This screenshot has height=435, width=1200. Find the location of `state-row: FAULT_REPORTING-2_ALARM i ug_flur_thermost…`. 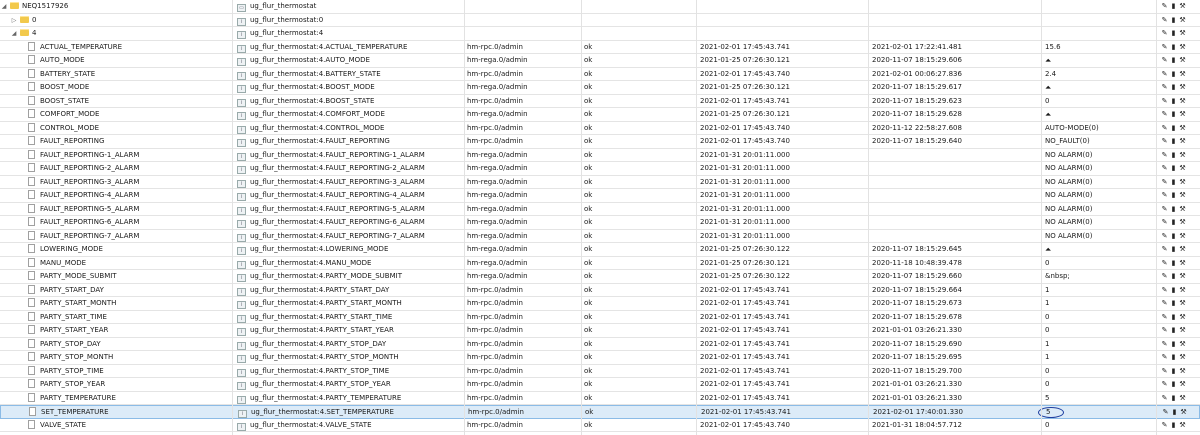

state-row: FAULT_REPORTING-2_ALARM i ug_flur_thermost… is located at coordinates (600, 169).